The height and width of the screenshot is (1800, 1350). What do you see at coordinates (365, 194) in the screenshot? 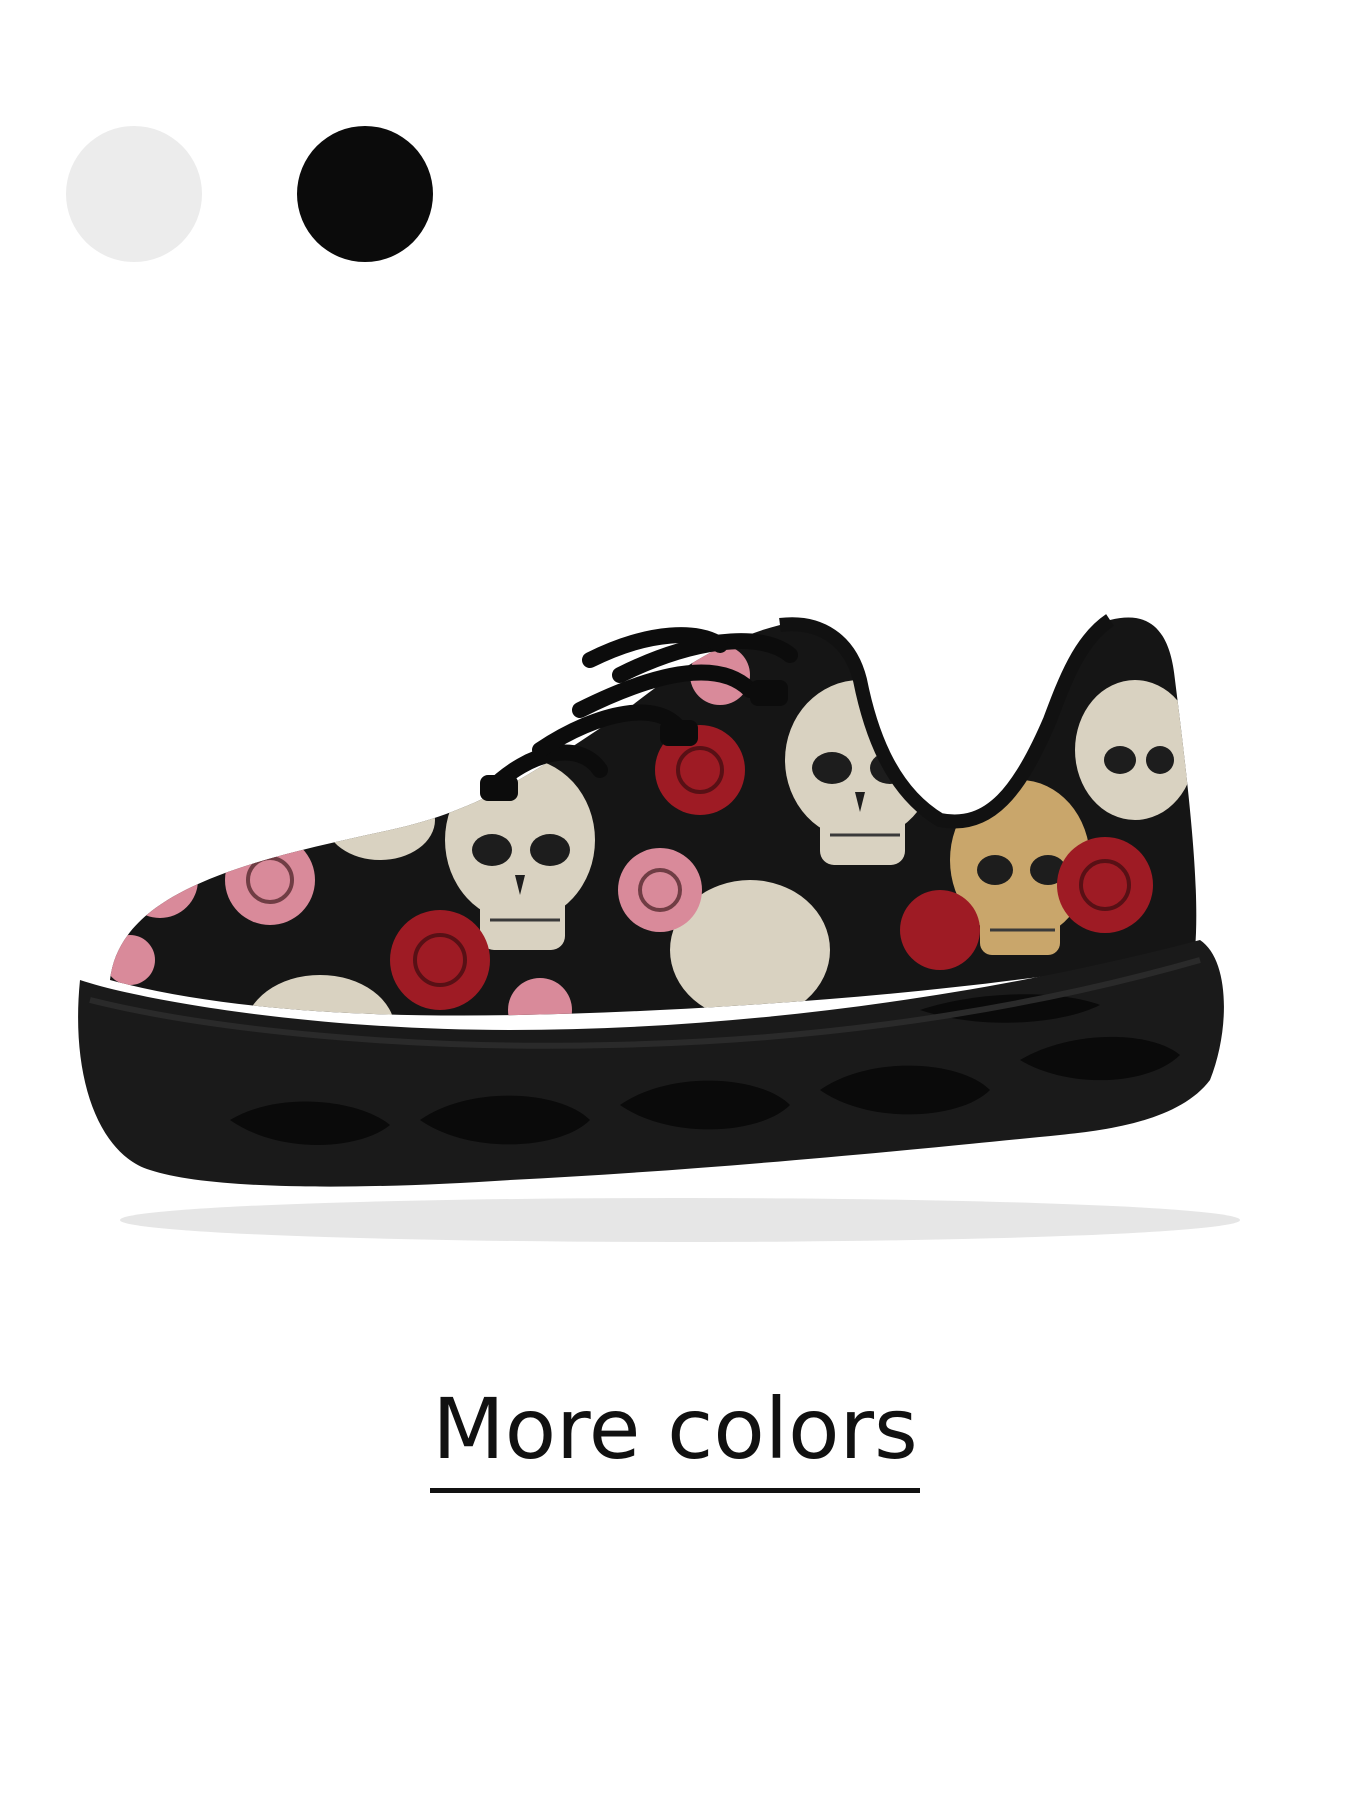
I see `color-swatch-black` at bounding box center [365, 194].